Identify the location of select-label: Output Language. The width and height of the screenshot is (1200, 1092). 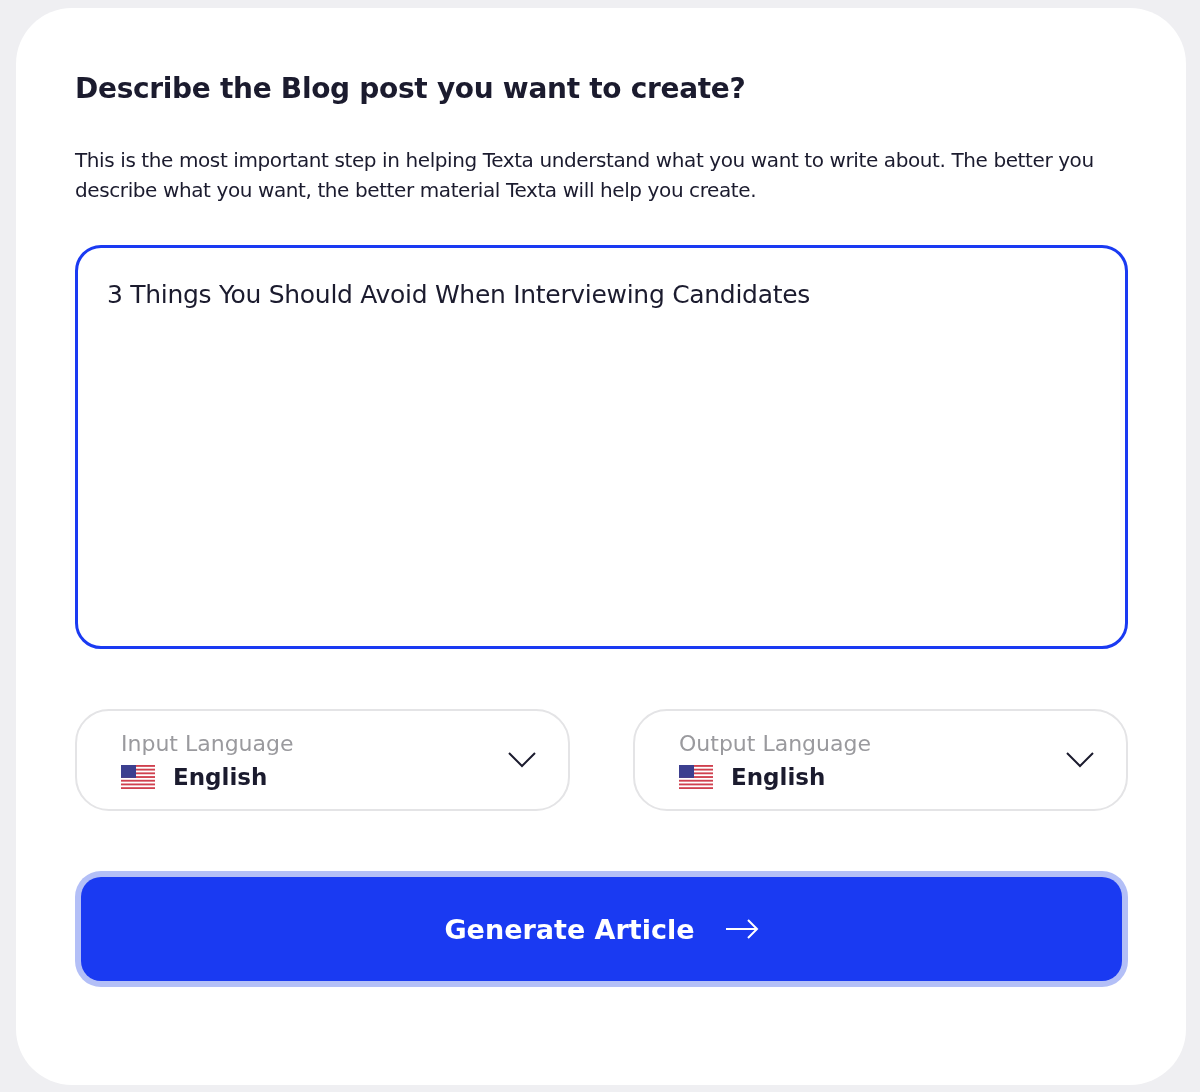
(775, 743).